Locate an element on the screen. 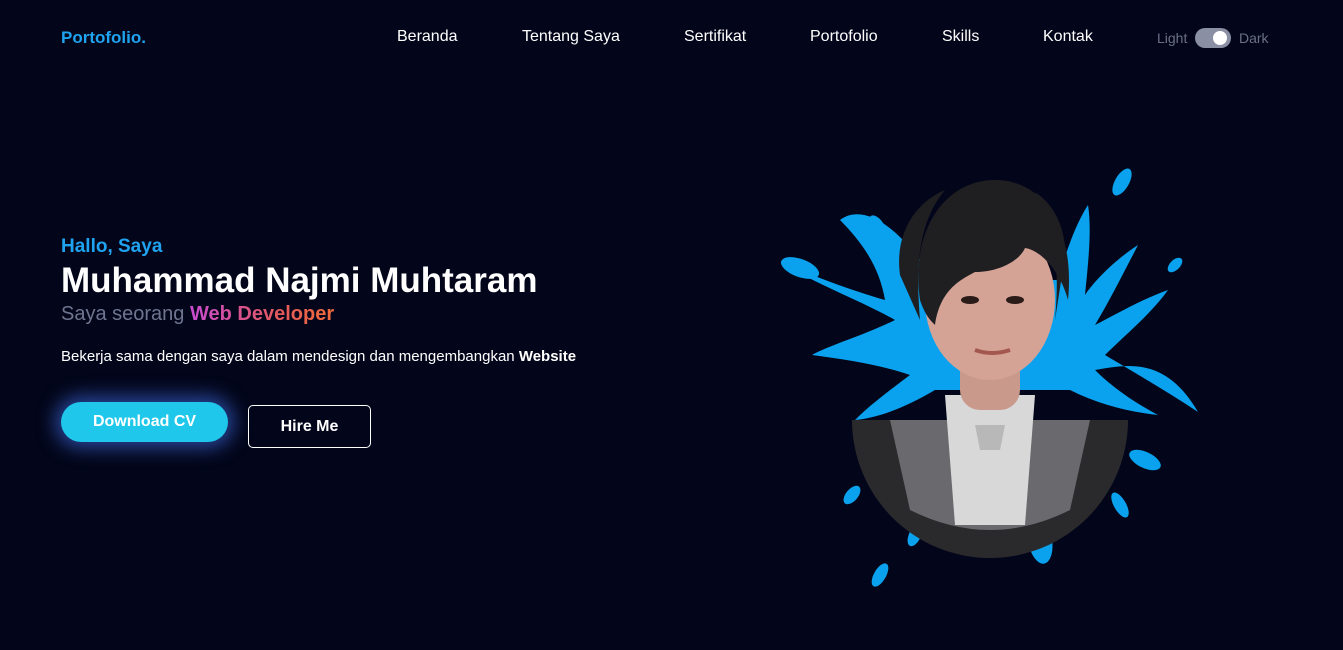 This screenshot has height=650, width=1343. theme-light-label: Light is located at coordinates (1172, 38).